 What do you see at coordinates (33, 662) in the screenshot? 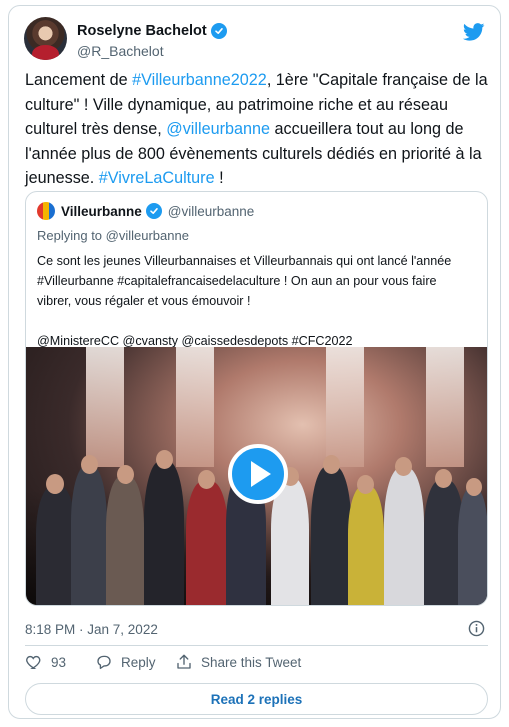
I see `heart-icon` at bounding box center [33, 662].